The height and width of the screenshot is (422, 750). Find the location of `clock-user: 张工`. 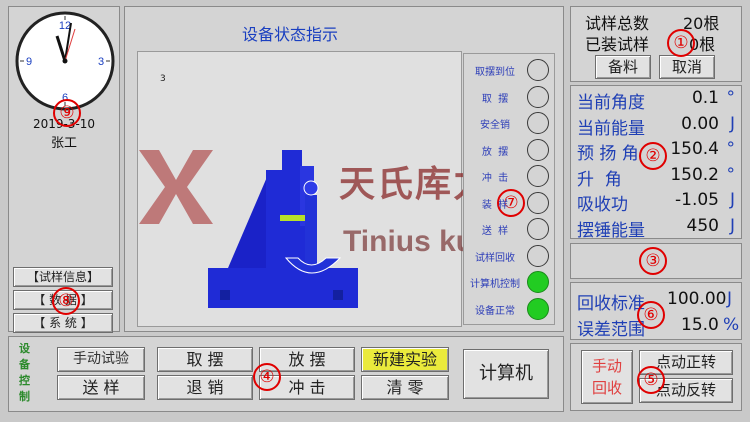

clock-user: 张工 is located at coordinates (63, 143).